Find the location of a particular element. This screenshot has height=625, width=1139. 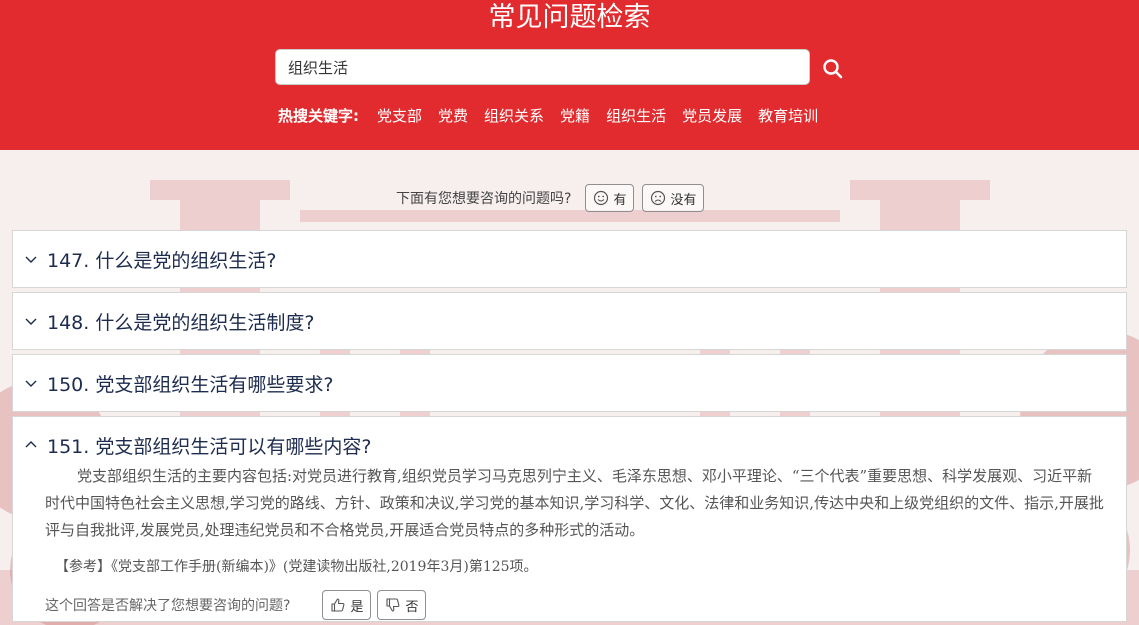

search-input: 组织生活 is located at coordinates (542, 67).